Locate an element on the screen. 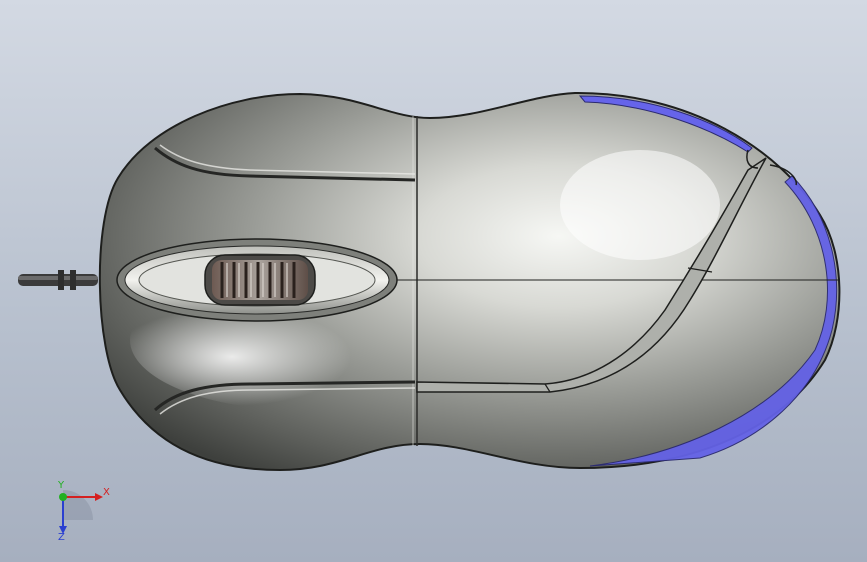  y-axis-label: Y is located at coordinates (61, 485).